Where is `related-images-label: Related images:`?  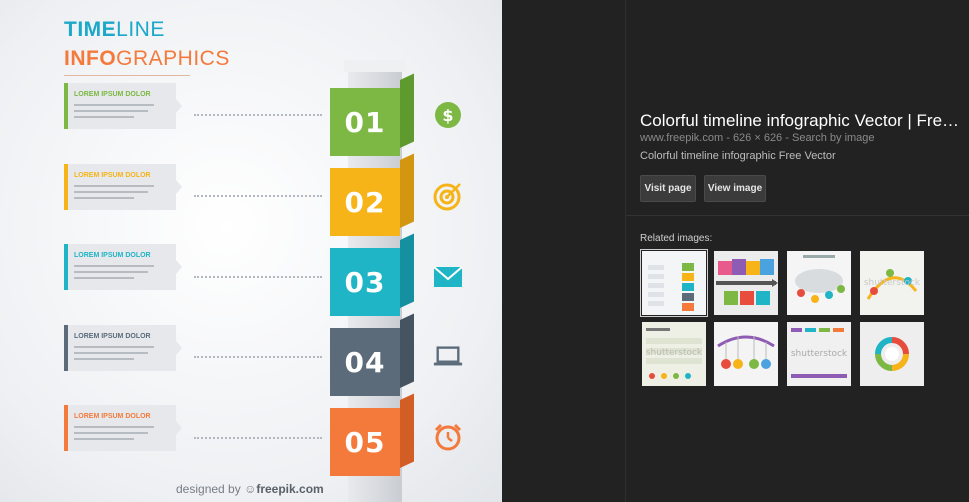
related-images-label: Related images: is located at coordinates (676, 238).